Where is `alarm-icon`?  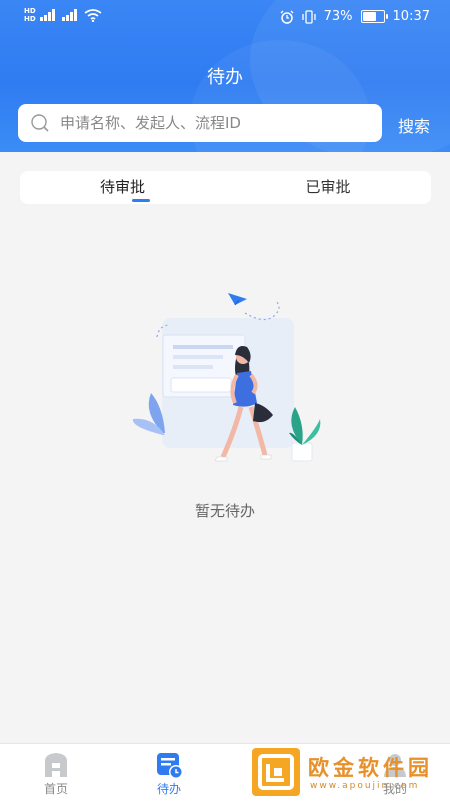 alarm-icon is located at coordinates (287, 17).